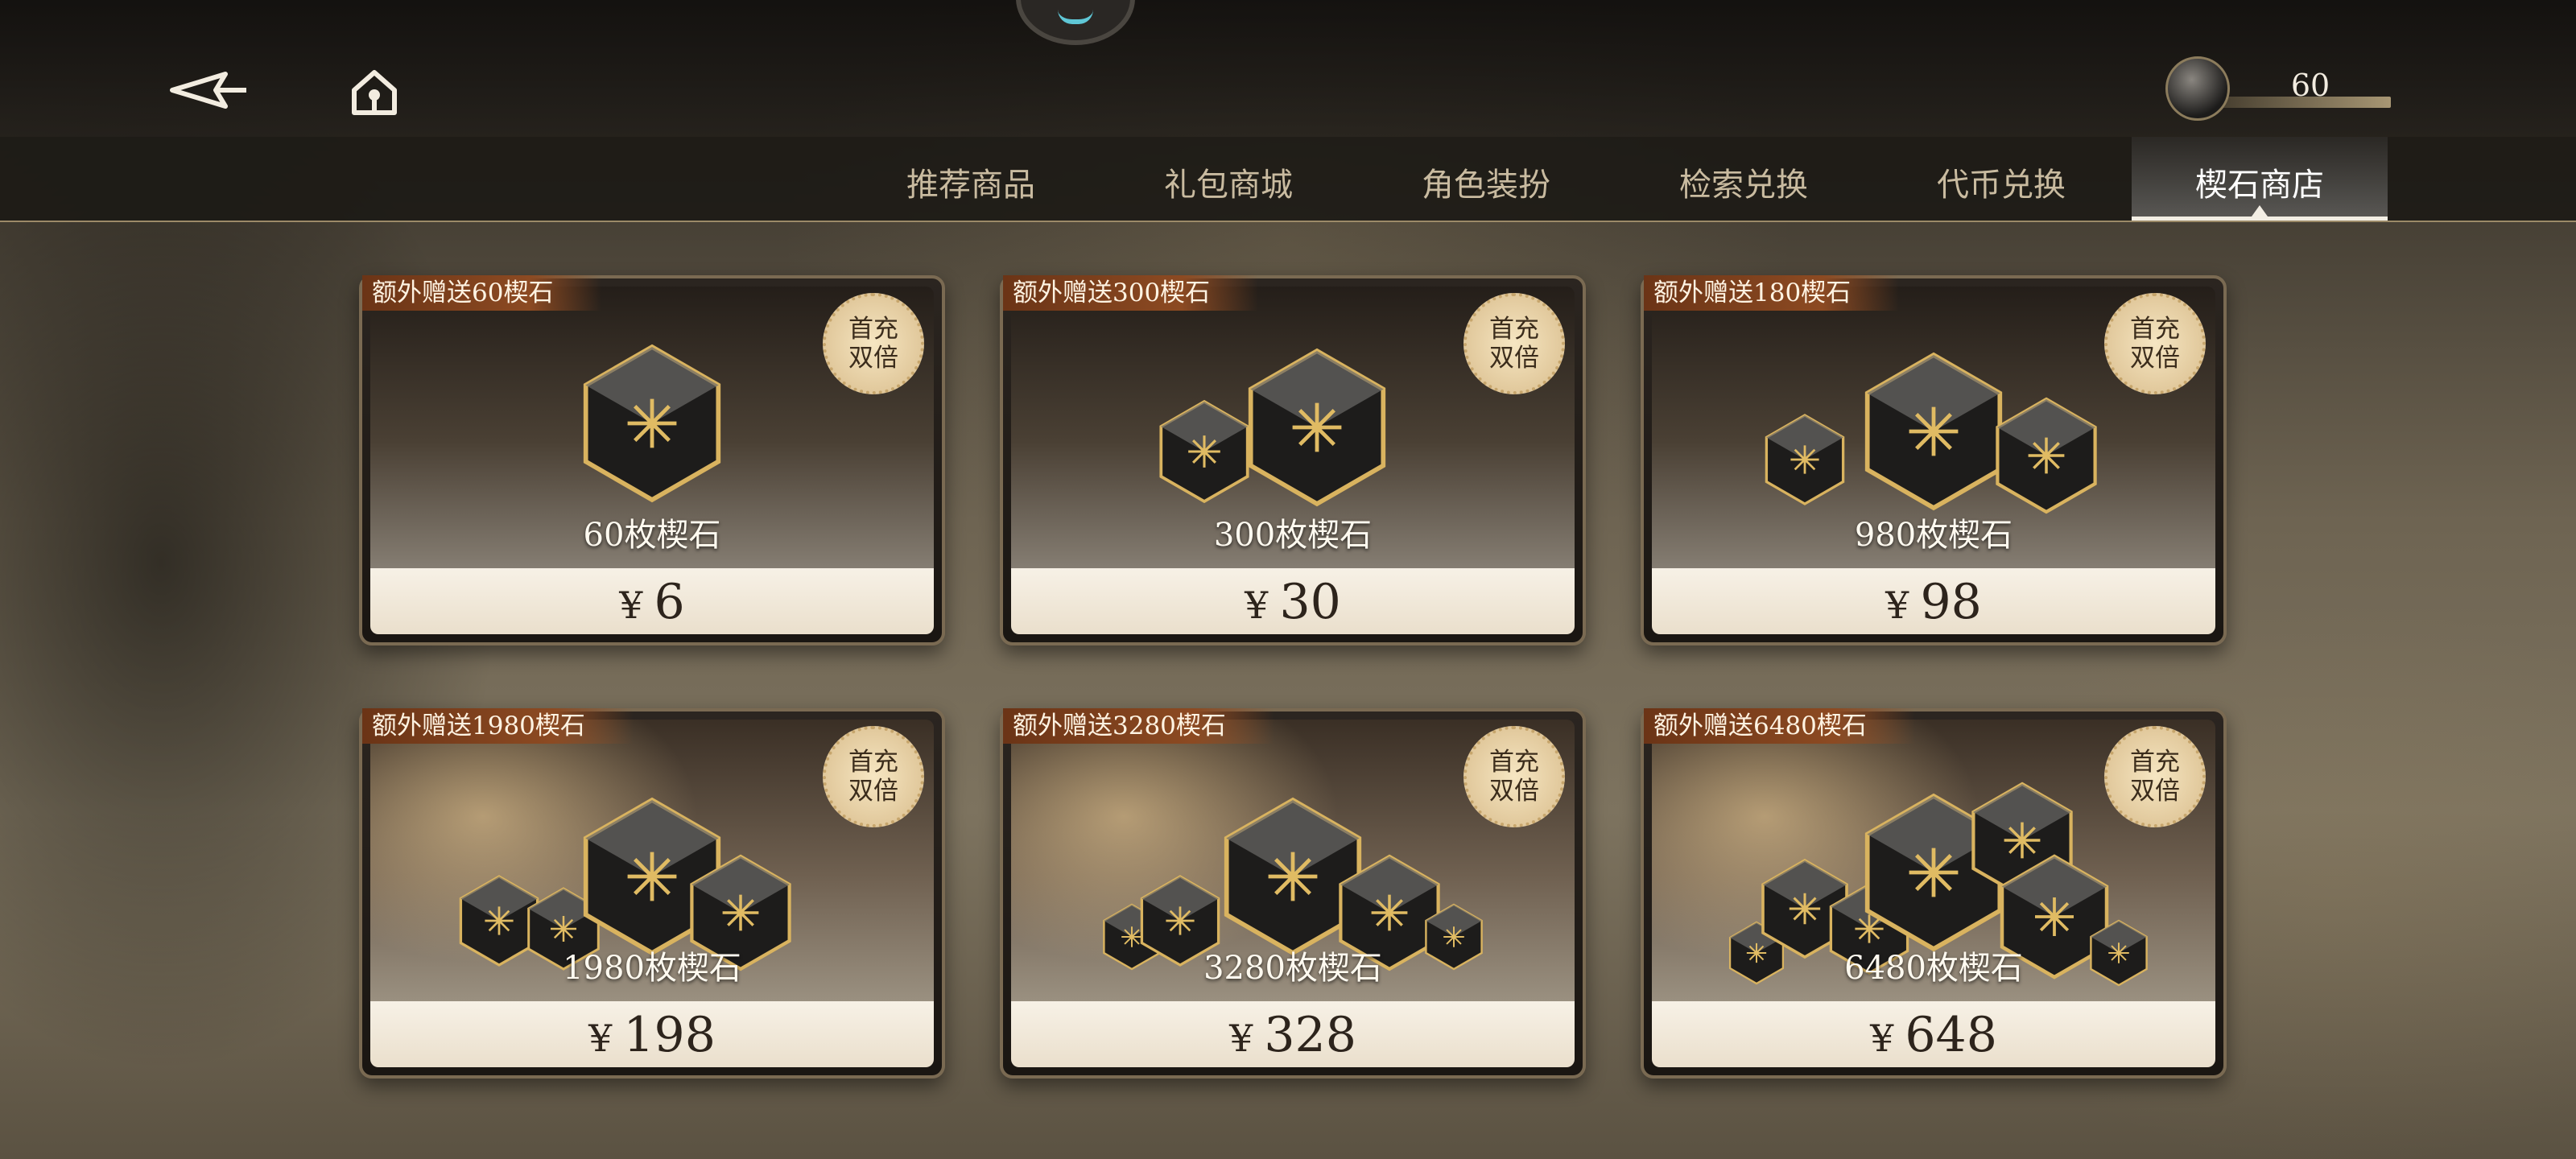  I want to click on currency-count: 60, so click(2310, 85).